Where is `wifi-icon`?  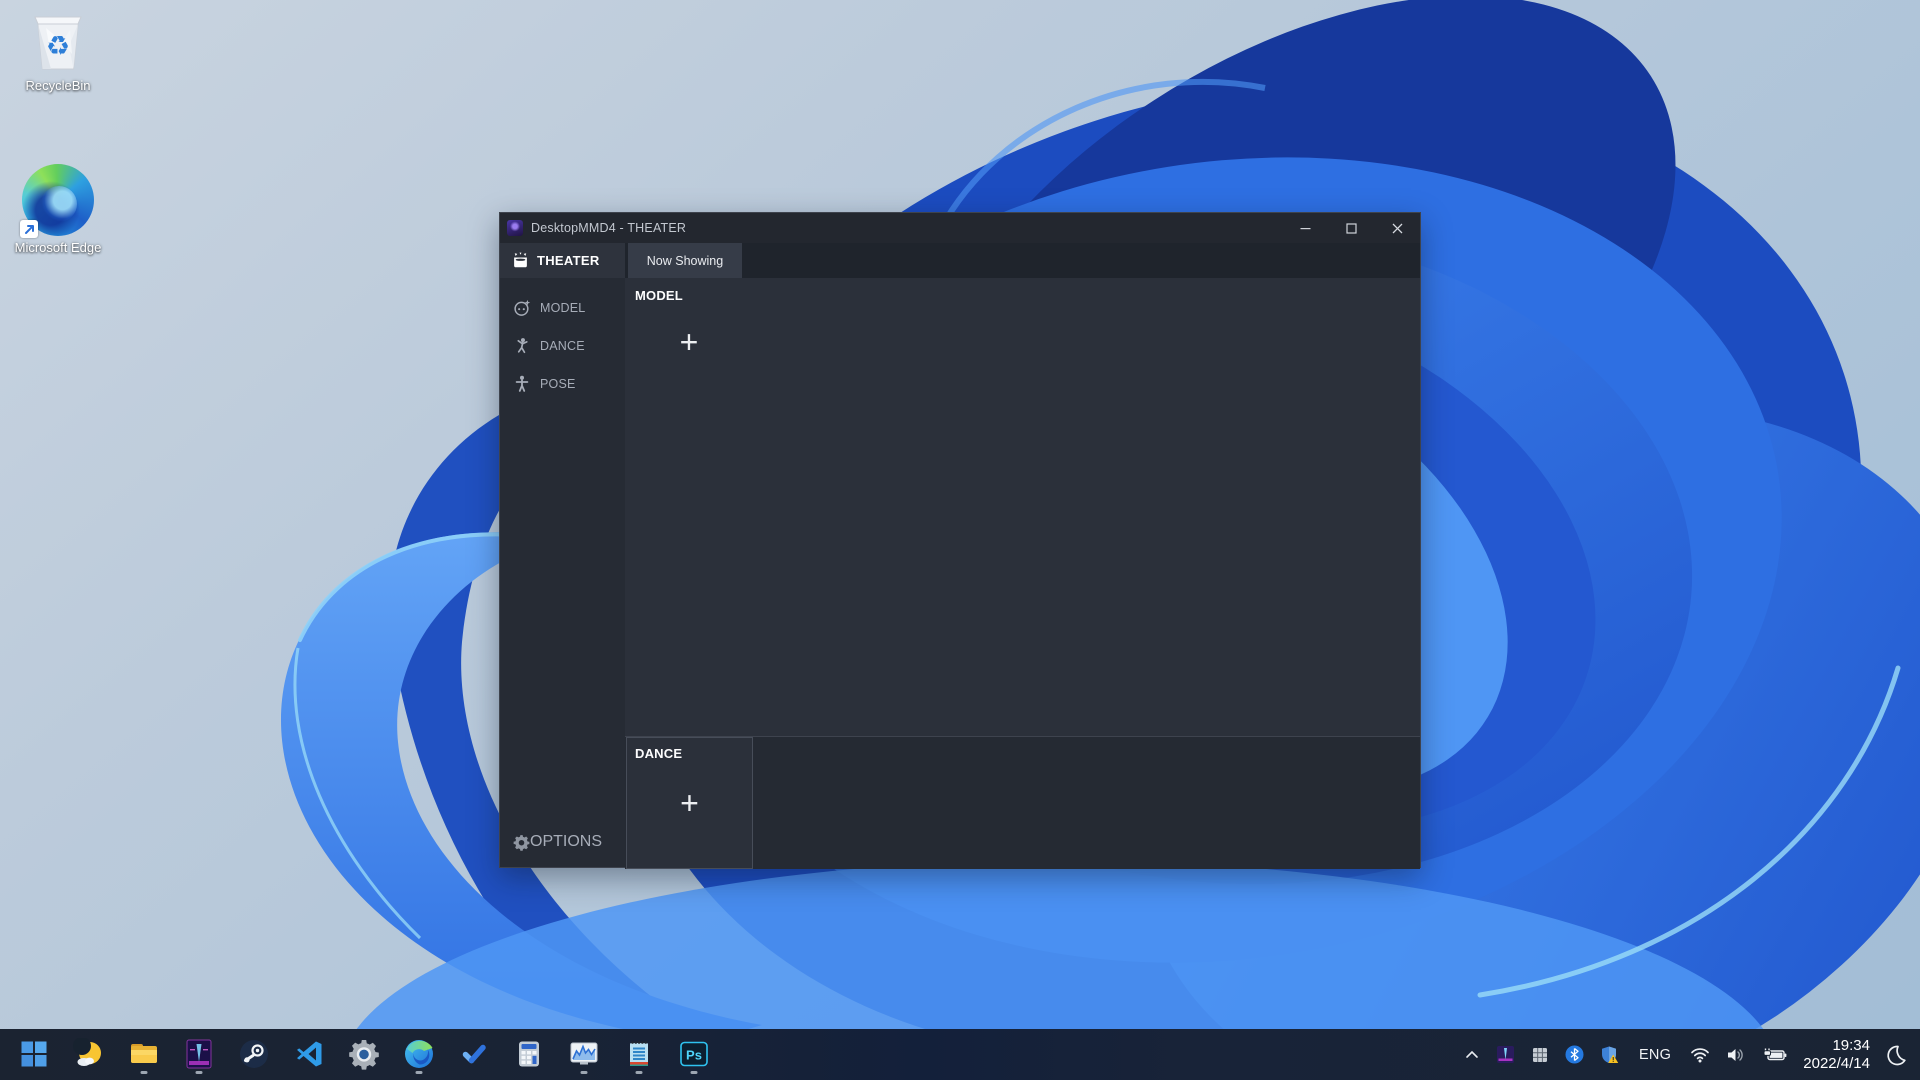 wifi-icon is located at coordinates (1700, 1054).